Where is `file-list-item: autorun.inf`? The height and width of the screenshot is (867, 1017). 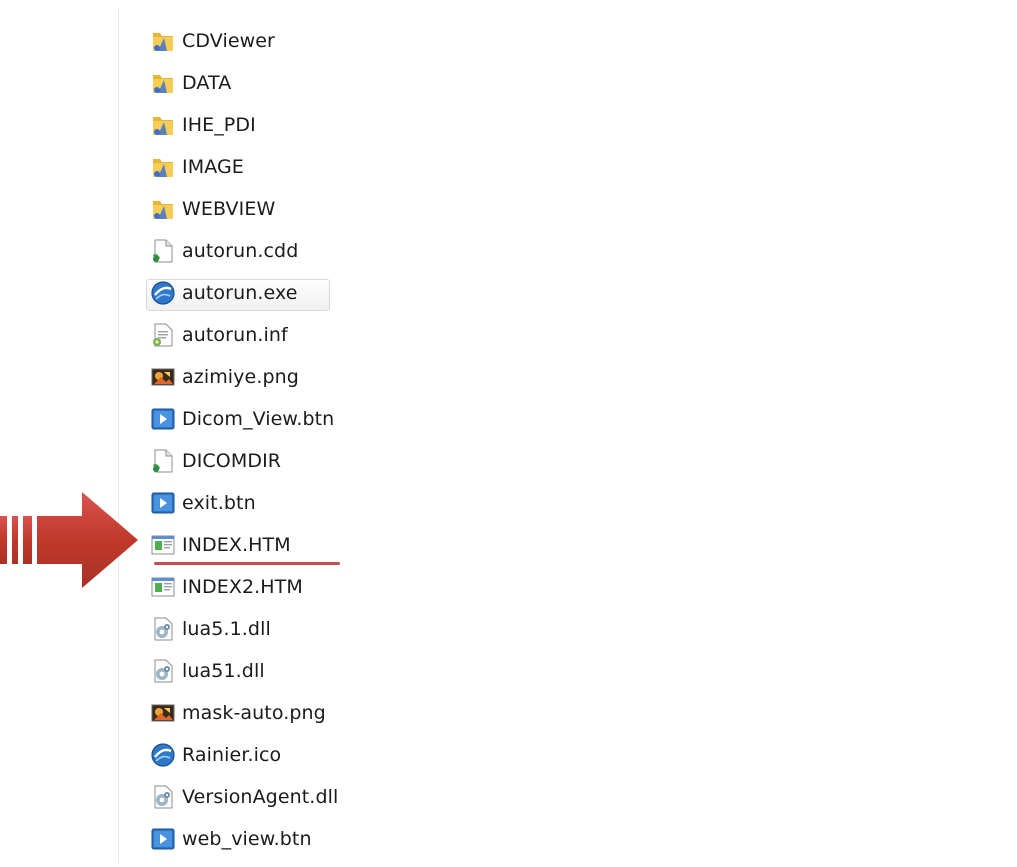
file-list-item: autorun.inf is located at coordinates (244, 335).